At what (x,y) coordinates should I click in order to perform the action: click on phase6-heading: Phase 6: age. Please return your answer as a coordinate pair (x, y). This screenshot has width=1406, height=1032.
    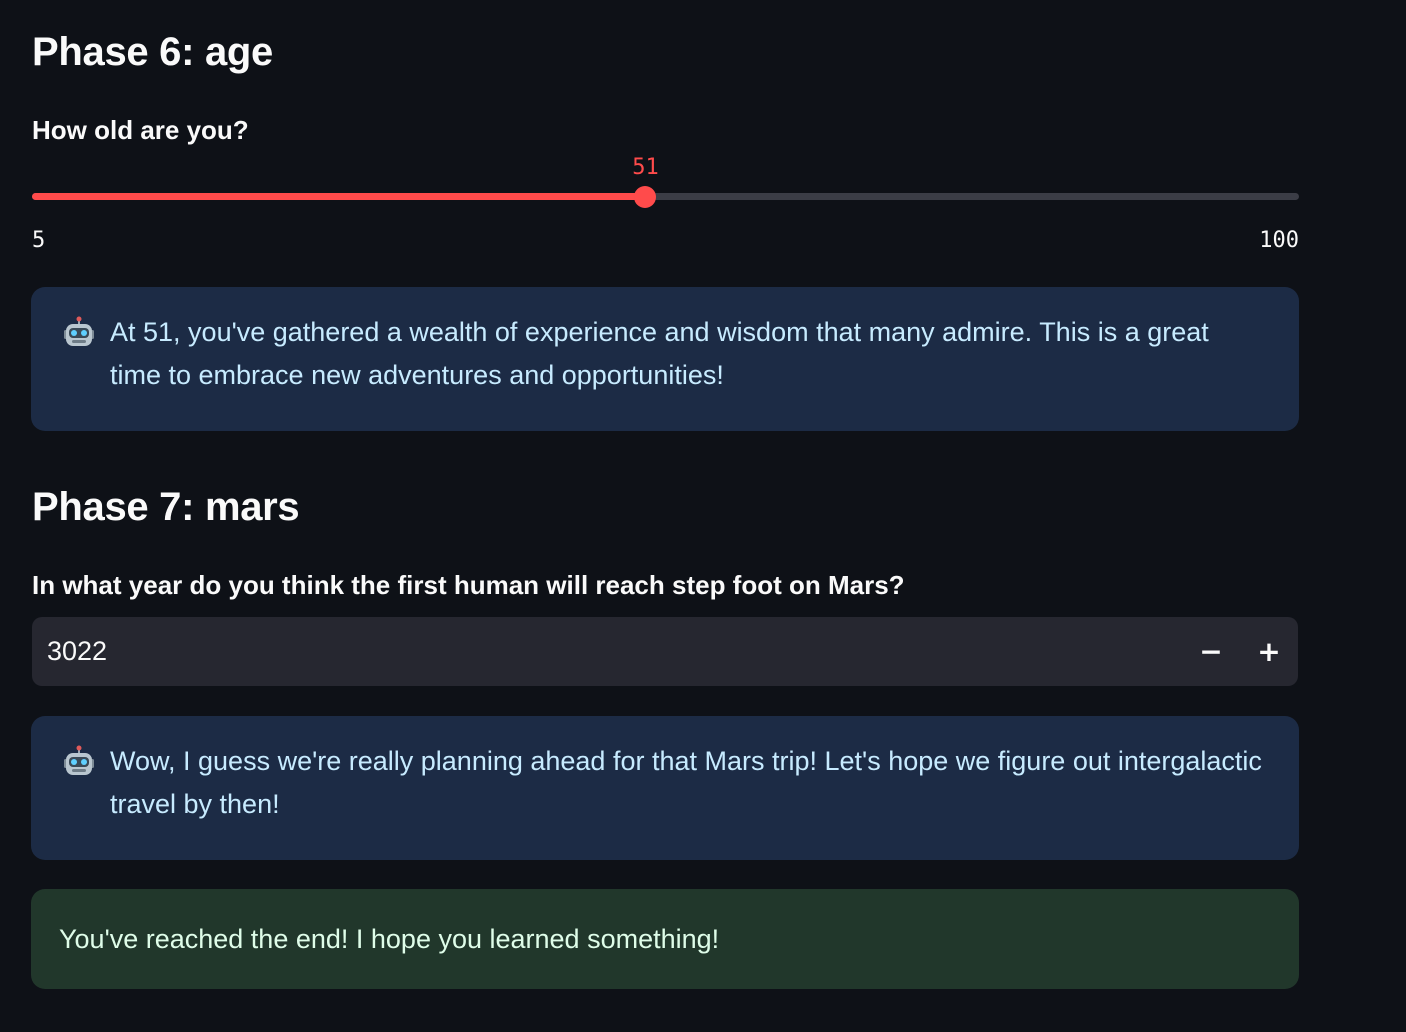
    Looking at the image, I should click on (152, 52).